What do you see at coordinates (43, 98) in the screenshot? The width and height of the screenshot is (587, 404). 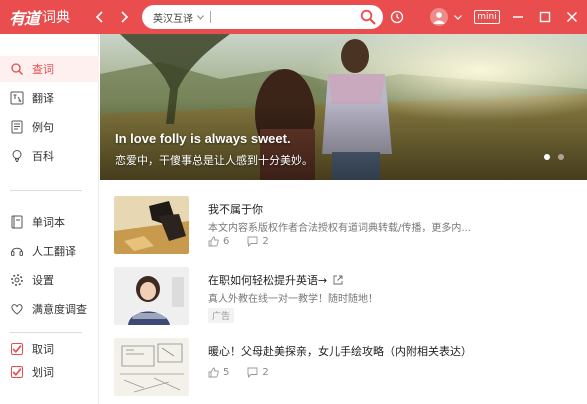 I see `sidebar-item-label: 翻译` at bounding box center [43, 98].